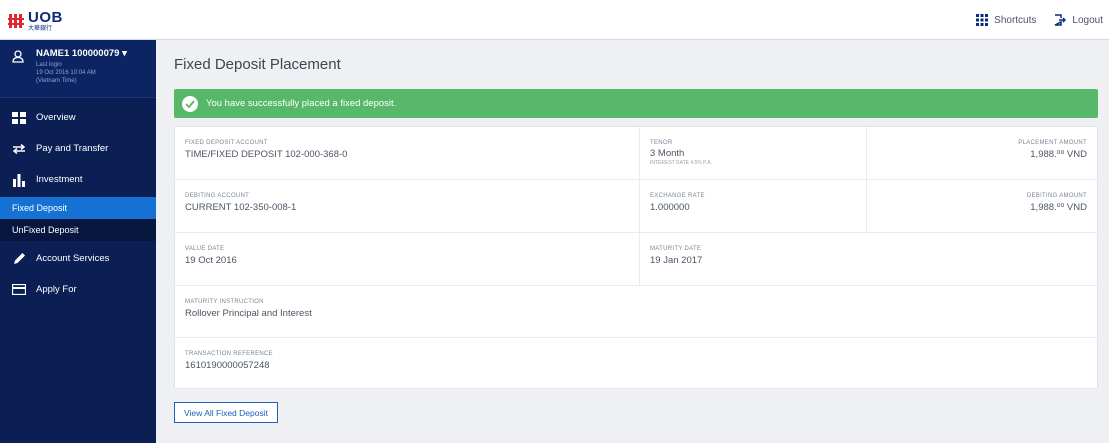 This screenshot has width=1109, height=443. I want to click on debiting-amount-value: 1,988.⁰⁰ VND, so click(1058, 207).